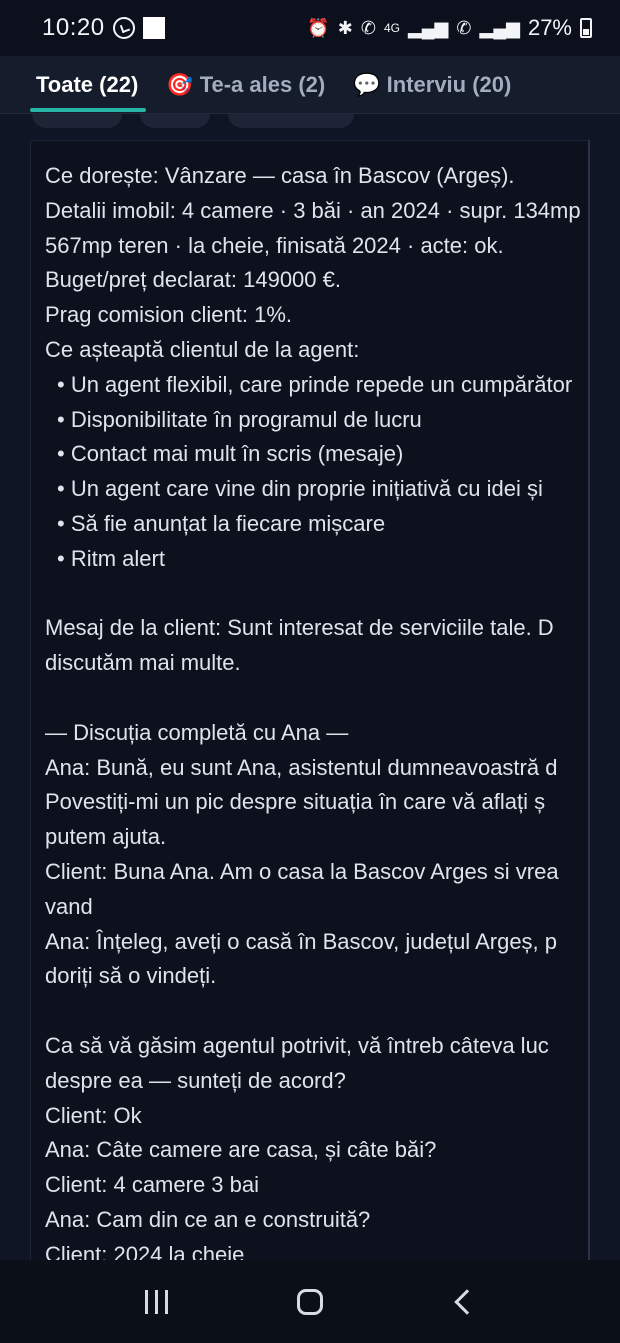  I want to click on filter-pills-row, so click(312, 121).